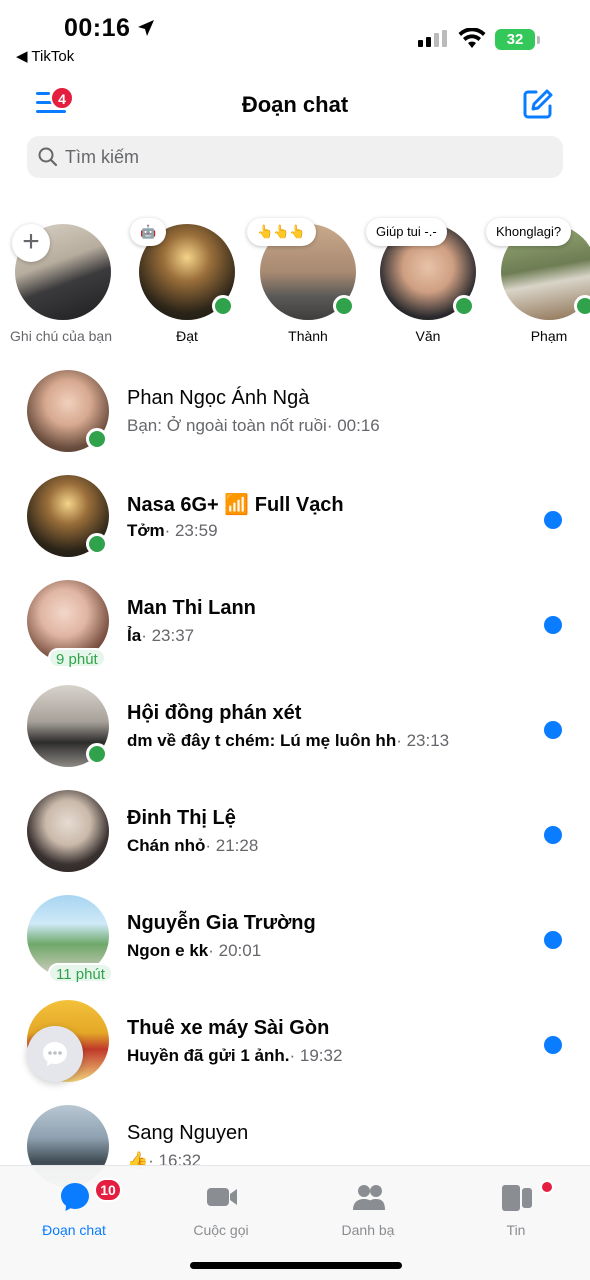 The width and height of the screenshot is (590, 1280). I want to click on video-camera-icon, so click(222, 1197).